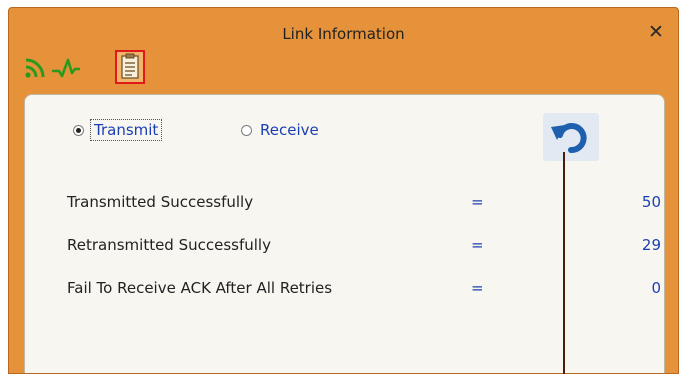 This screenshot has width=685, height=374. What do you see at coordinates (651, 245) in the screenshot?
I see `stat-value: 29` at bounding box center [651, 245].